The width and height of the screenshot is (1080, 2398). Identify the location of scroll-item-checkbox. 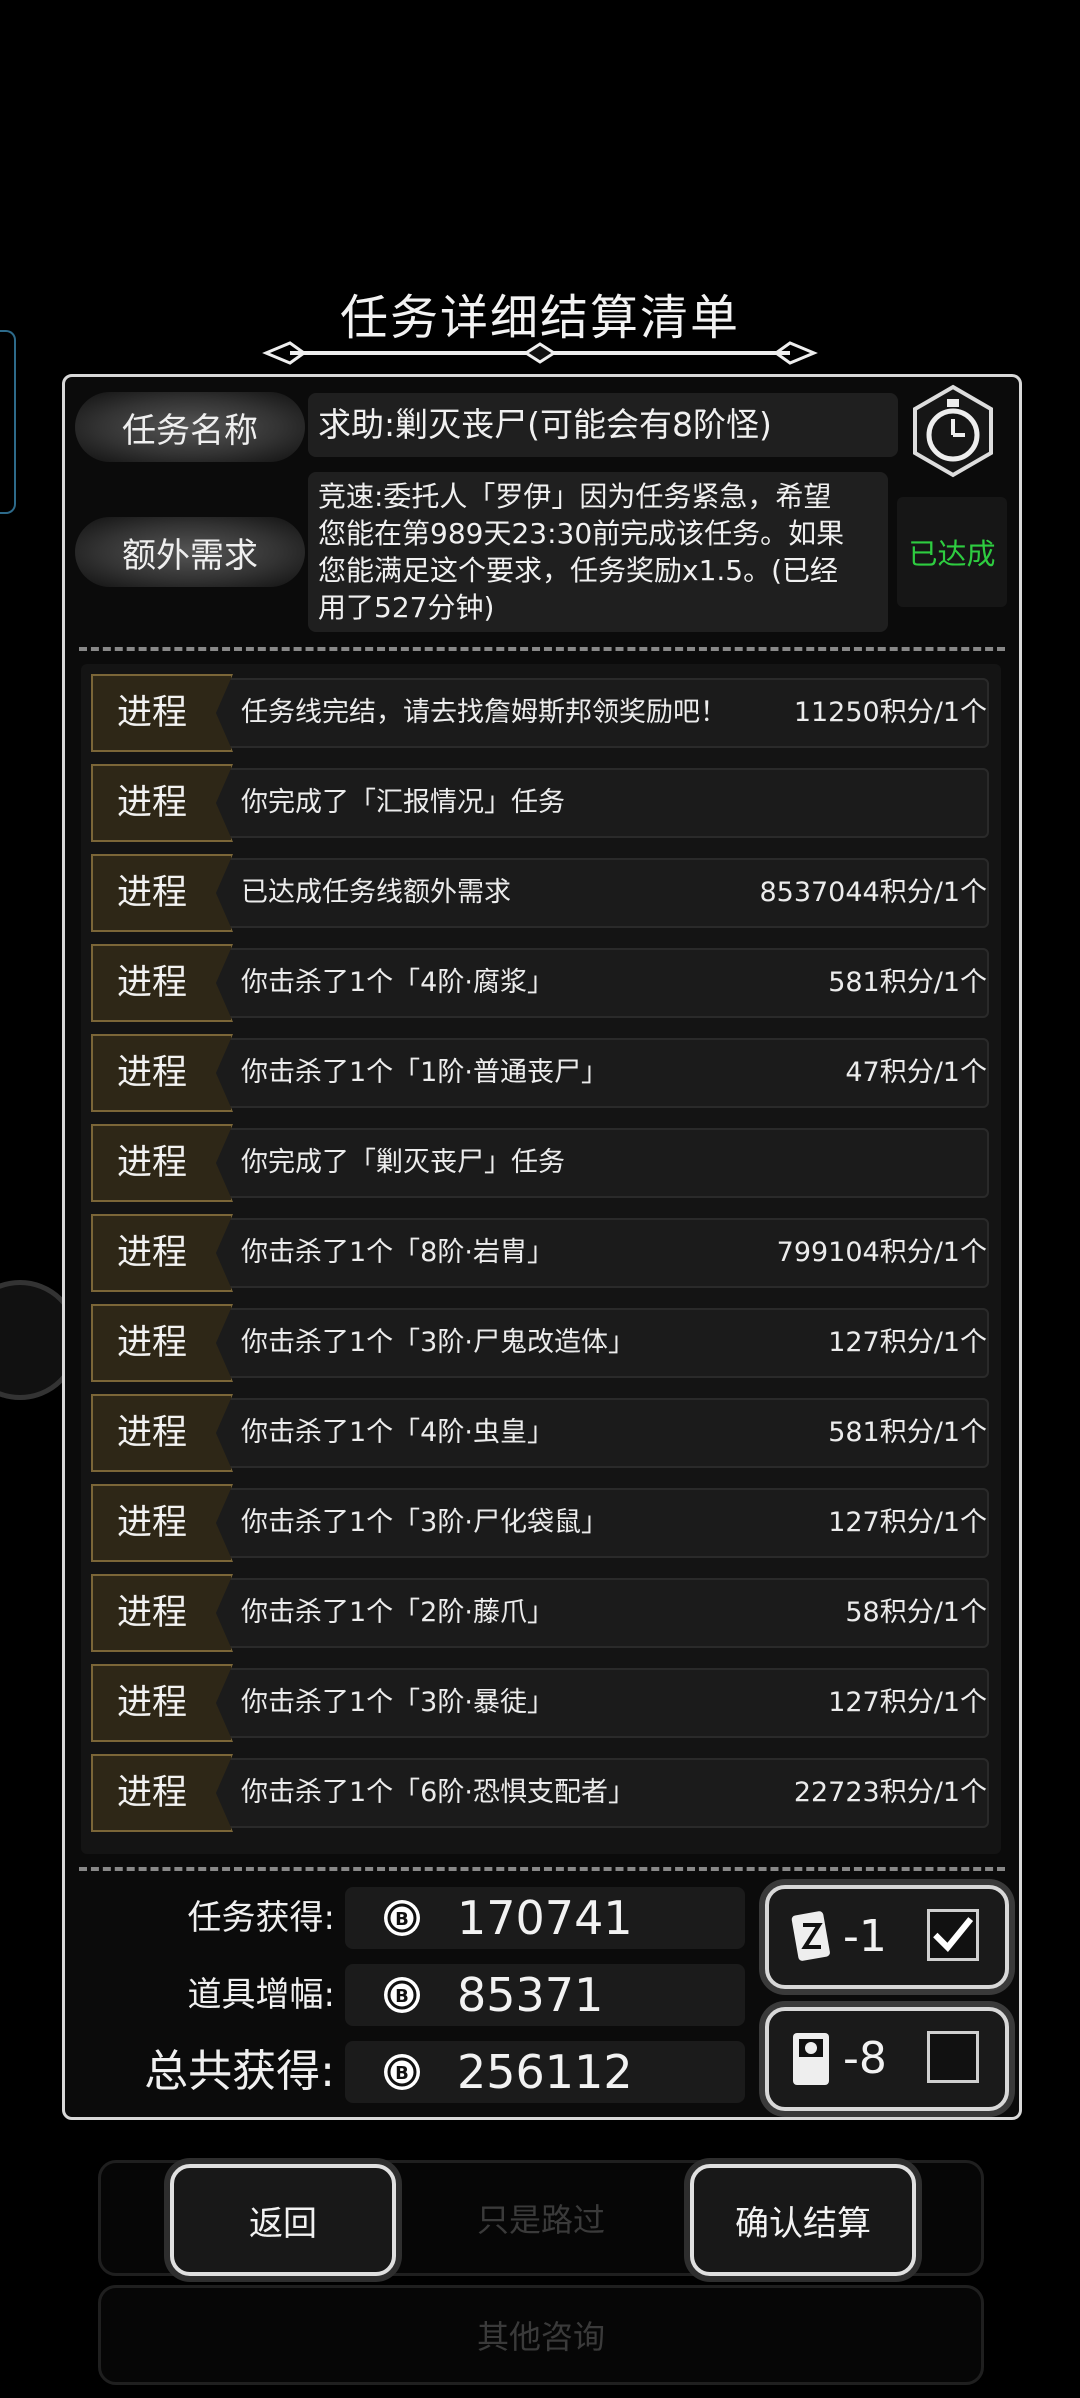
(953, 1935).